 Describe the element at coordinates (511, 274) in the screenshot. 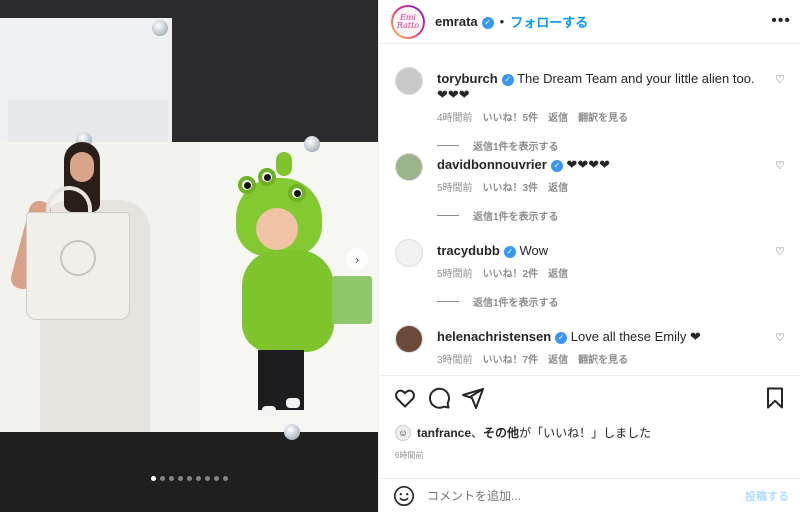

I see `comment-likes-link: いいね！2件` at that location.